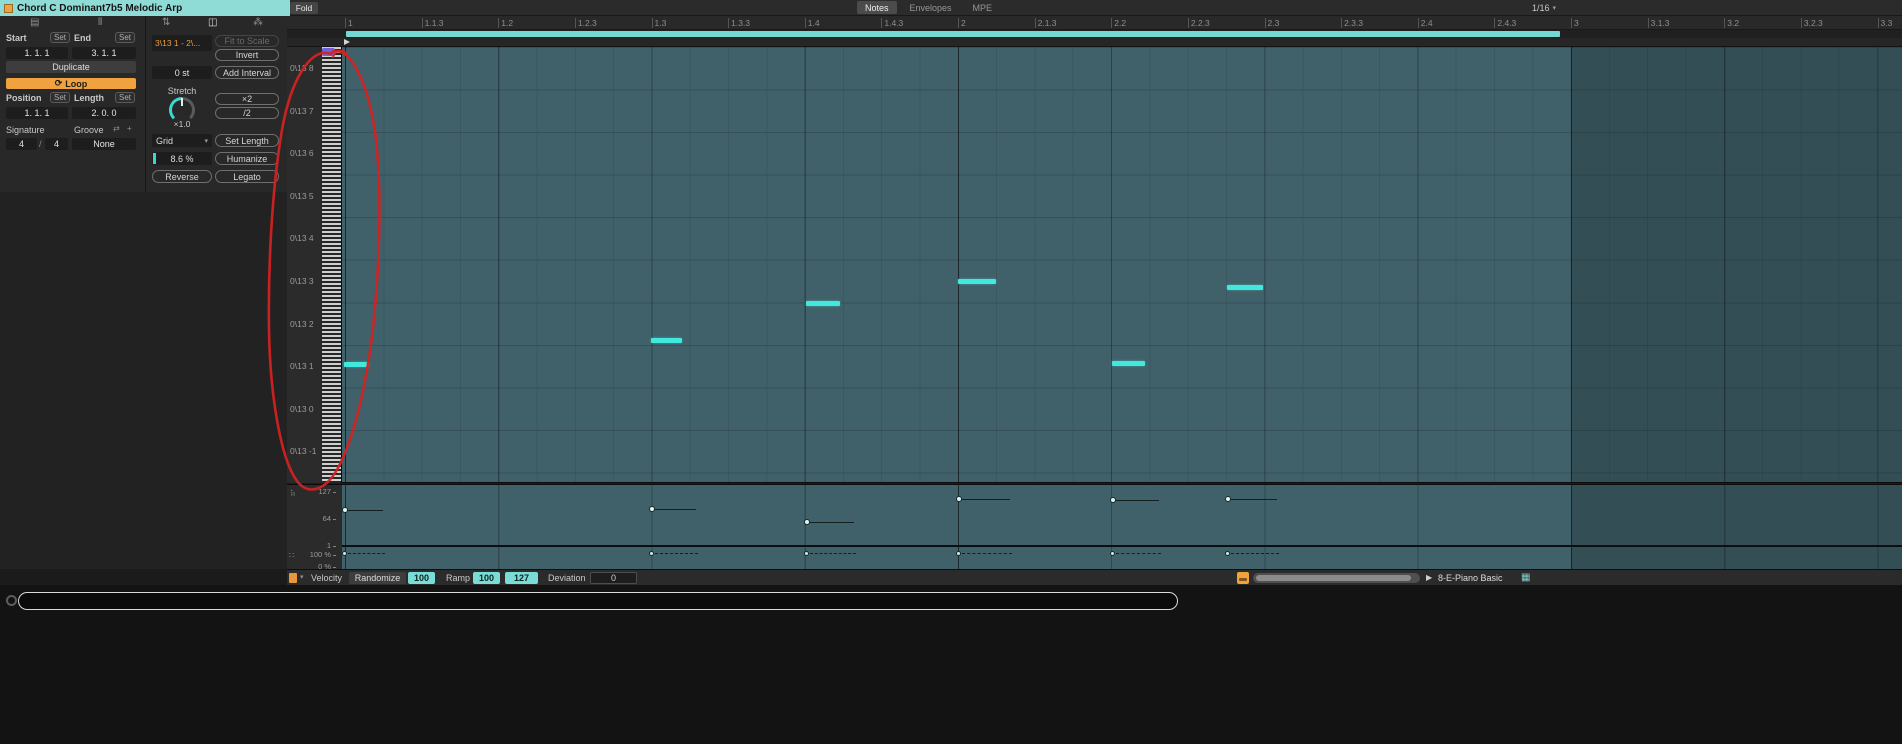  I want to click on humanize-button: Humanize, so click(247, 158).